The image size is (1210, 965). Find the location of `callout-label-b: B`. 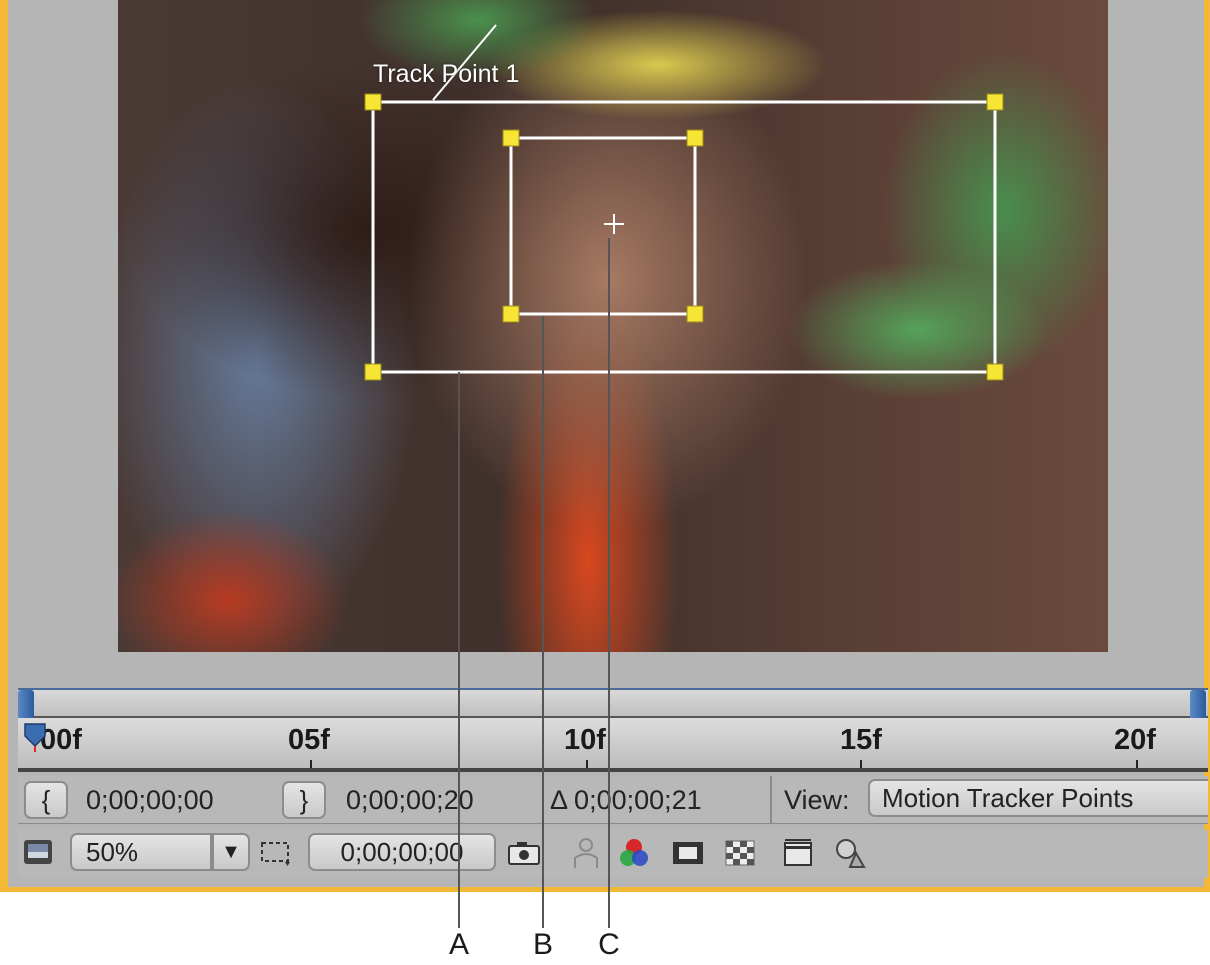

callout-label-b: B is located at coordinates (542, 944).